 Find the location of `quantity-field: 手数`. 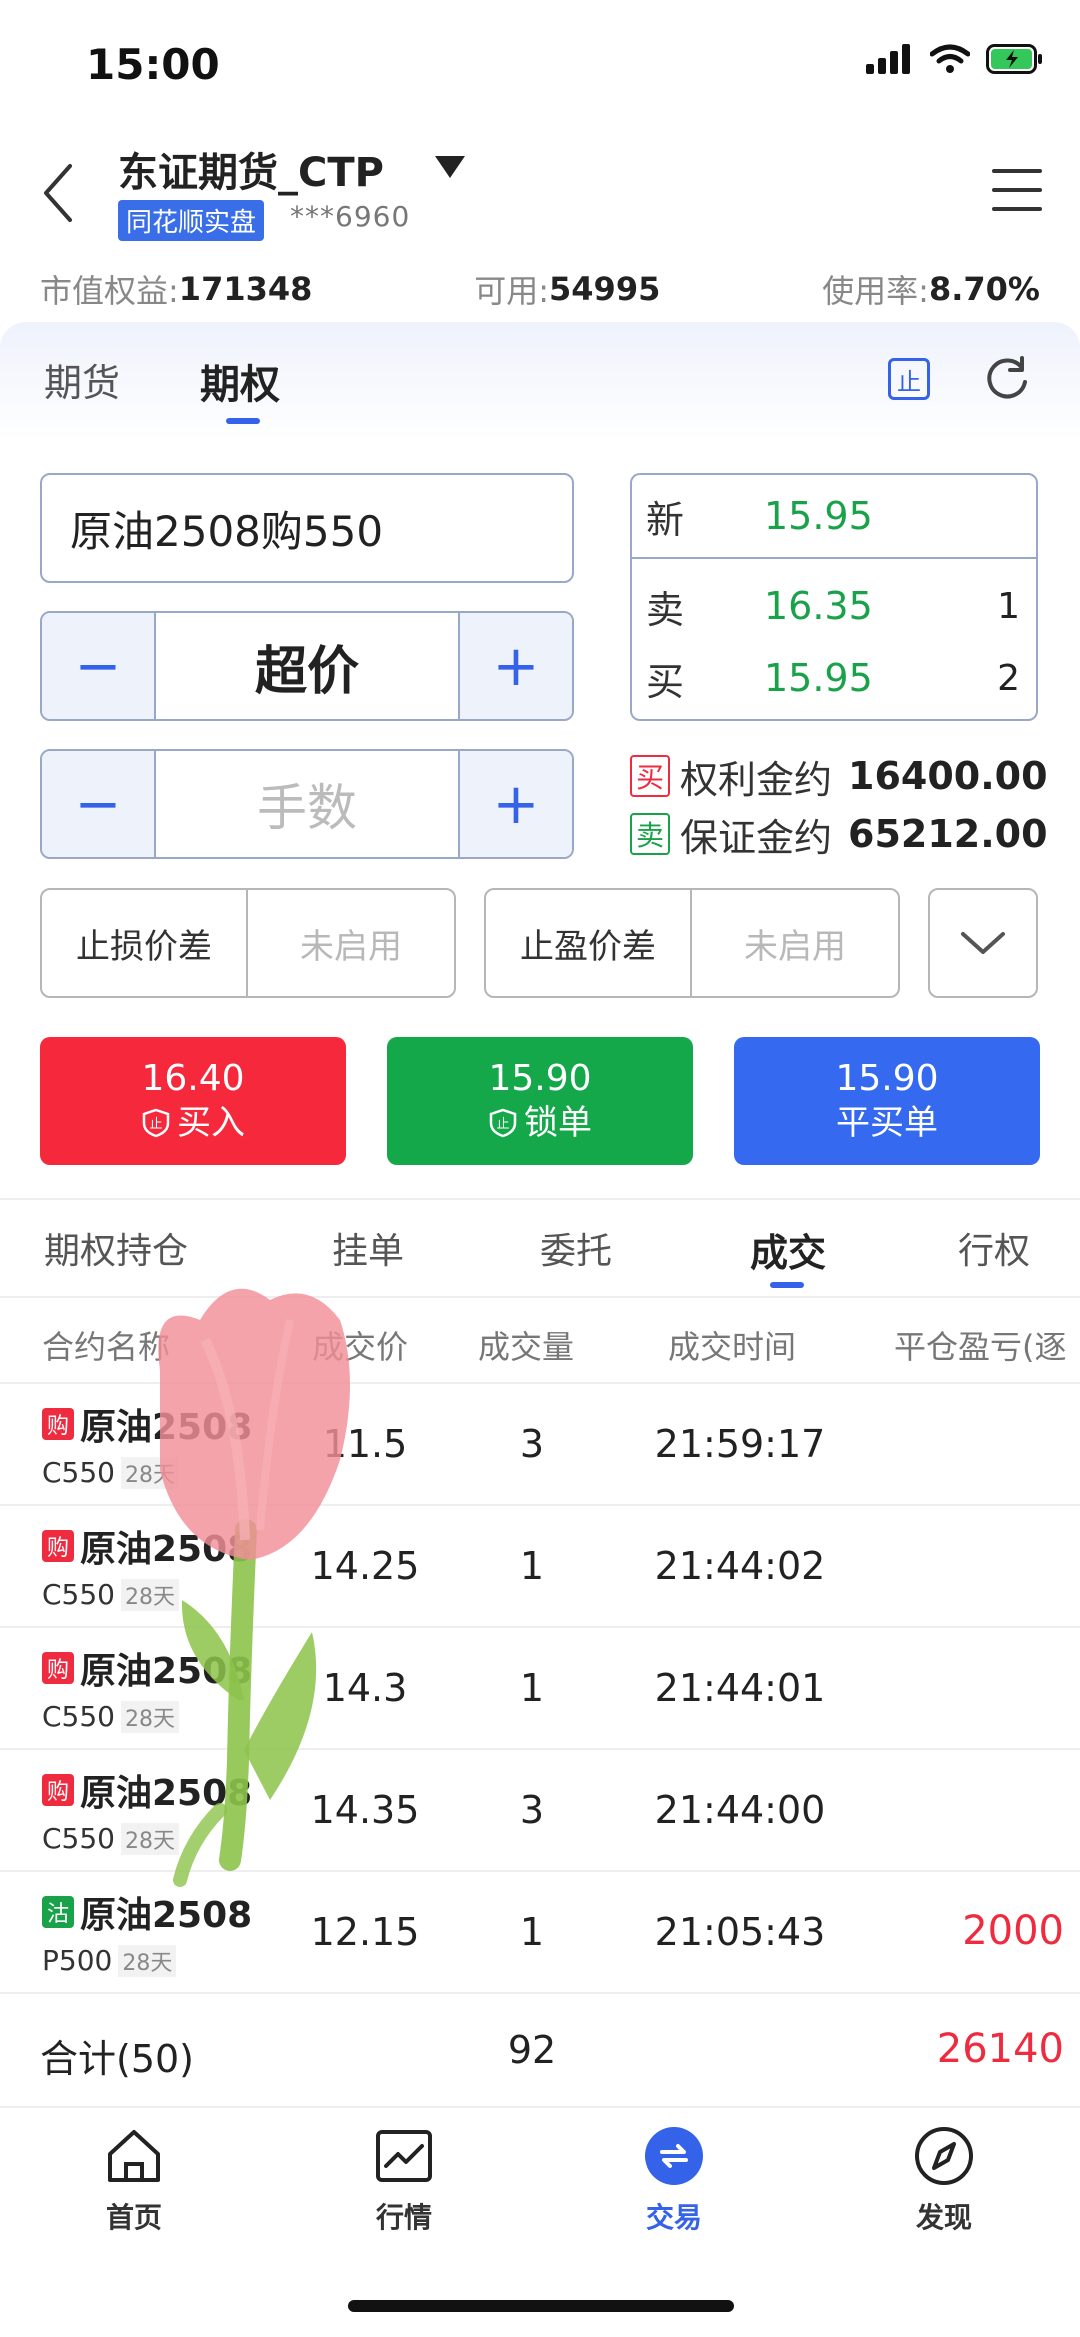

quantity-field: 手数 is located at coordinates (307, 804).